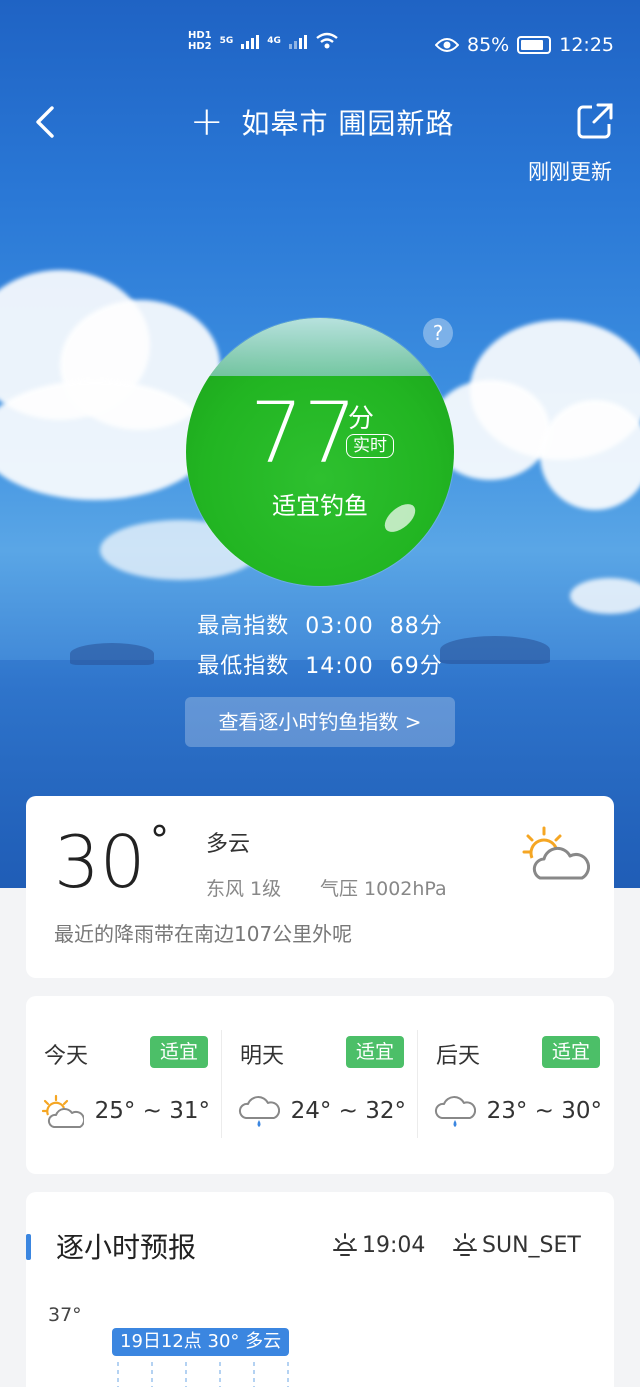 The height and width of the screenshot is (1387, 640). I want to click on sunset-info: SUN_SET, so click(516, 1245).